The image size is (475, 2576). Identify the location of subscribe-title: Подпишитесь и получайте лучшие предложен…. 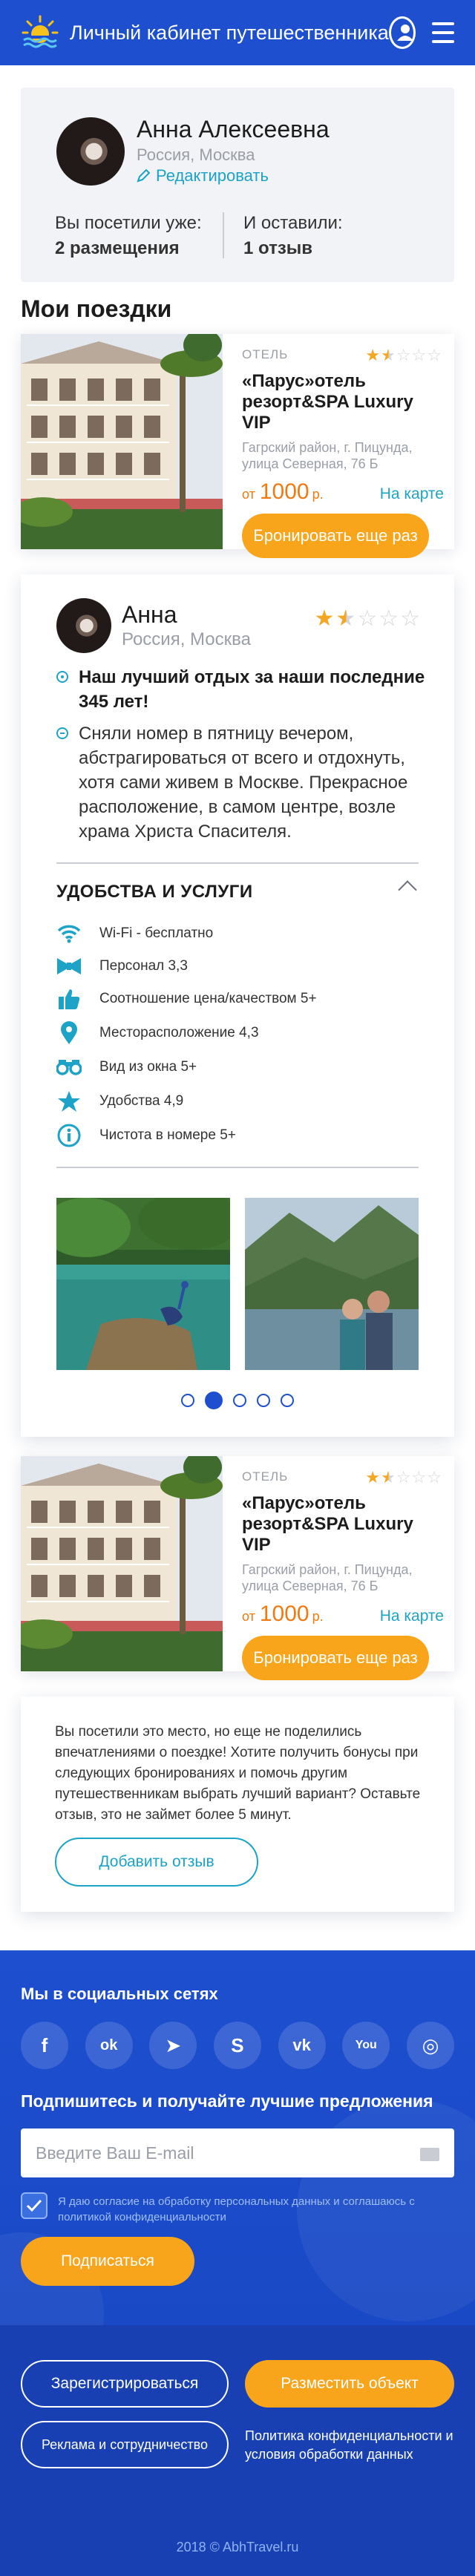
(227, 2101).